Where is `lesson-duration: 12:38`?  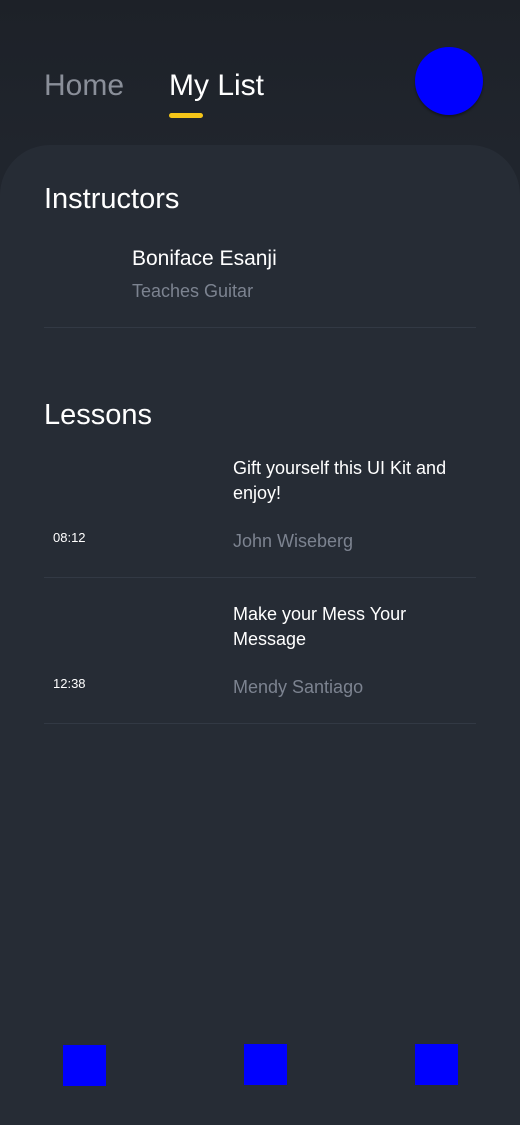 lesson-duration: 12:38 is located at coordinates (69, 683).